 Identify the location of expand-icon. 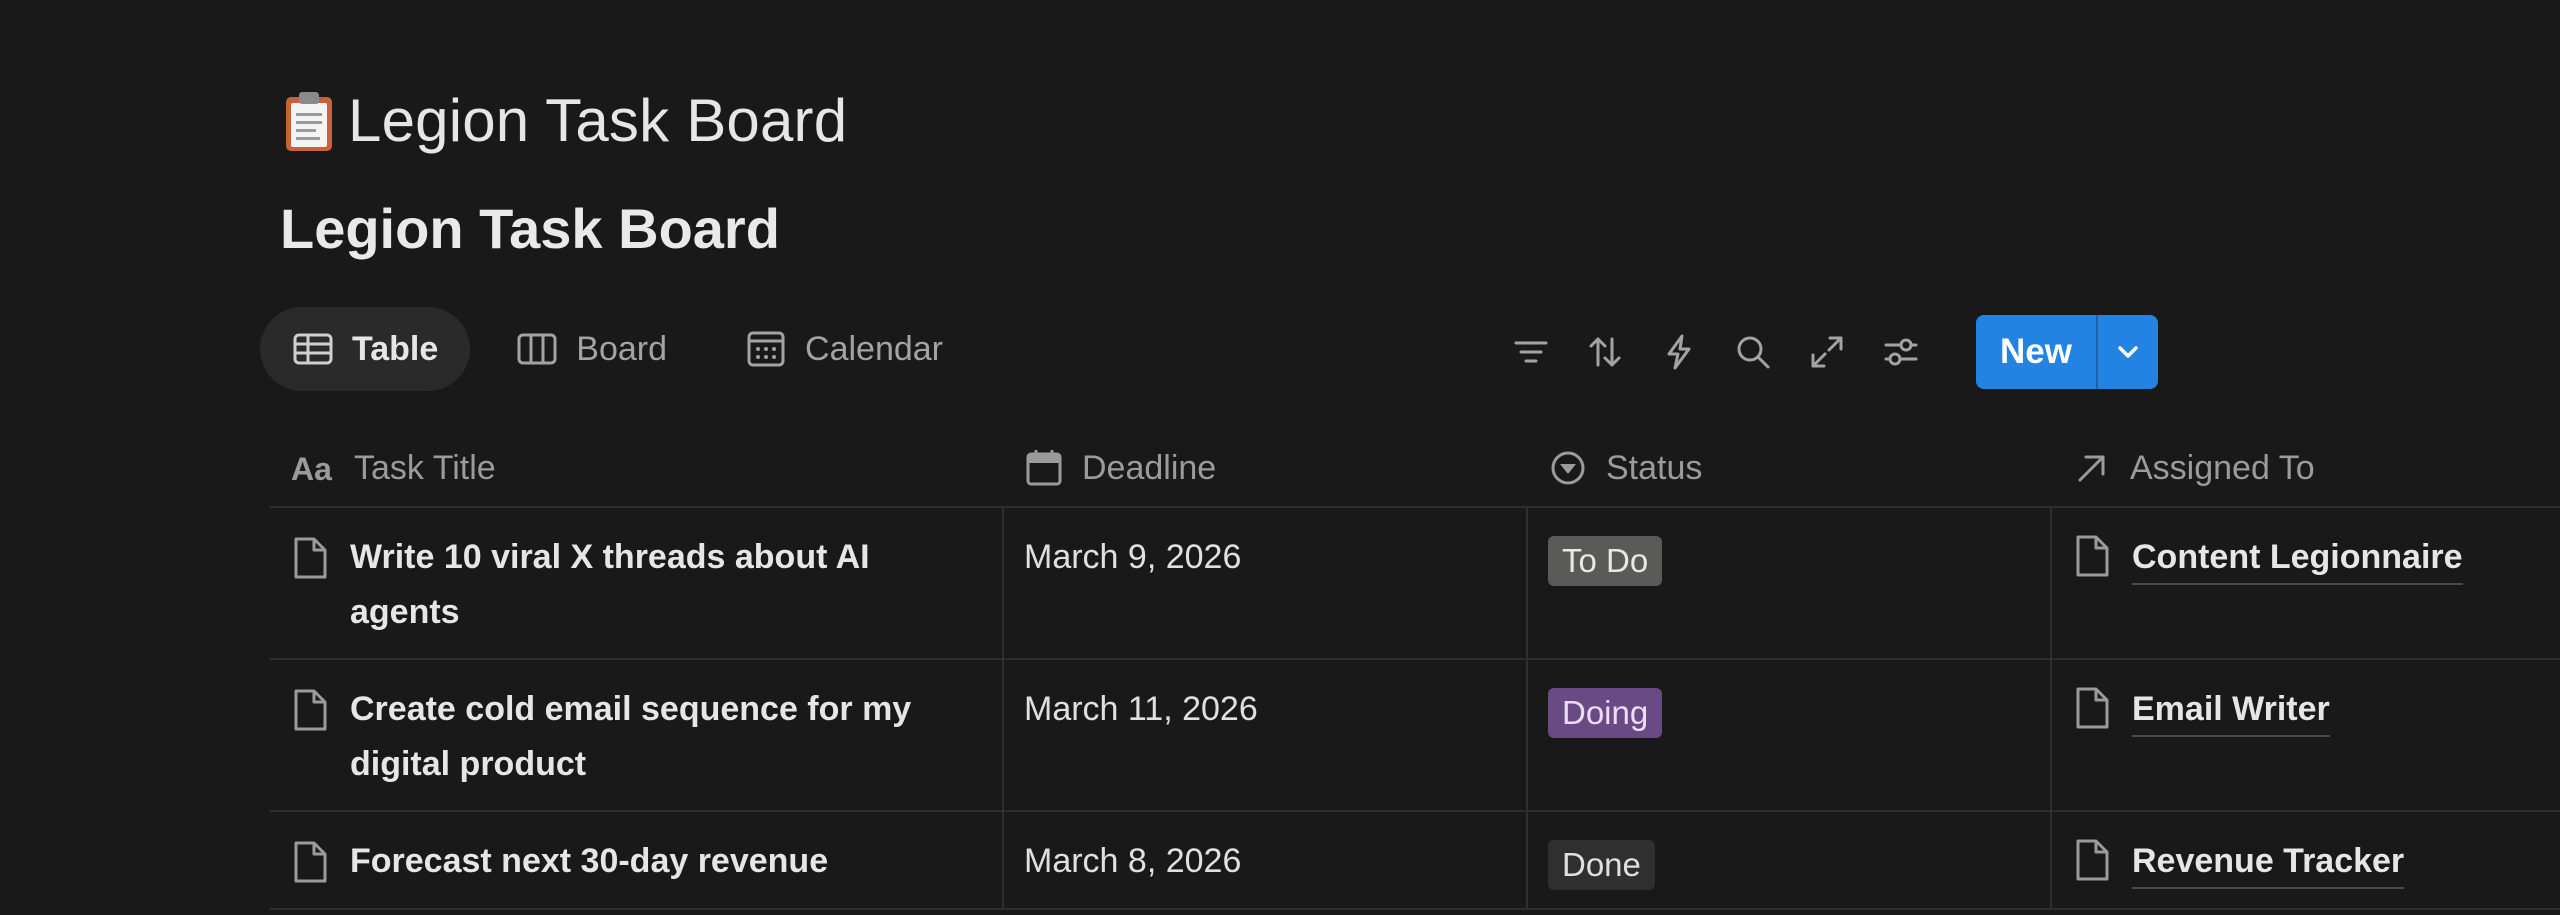
(1827, 352).